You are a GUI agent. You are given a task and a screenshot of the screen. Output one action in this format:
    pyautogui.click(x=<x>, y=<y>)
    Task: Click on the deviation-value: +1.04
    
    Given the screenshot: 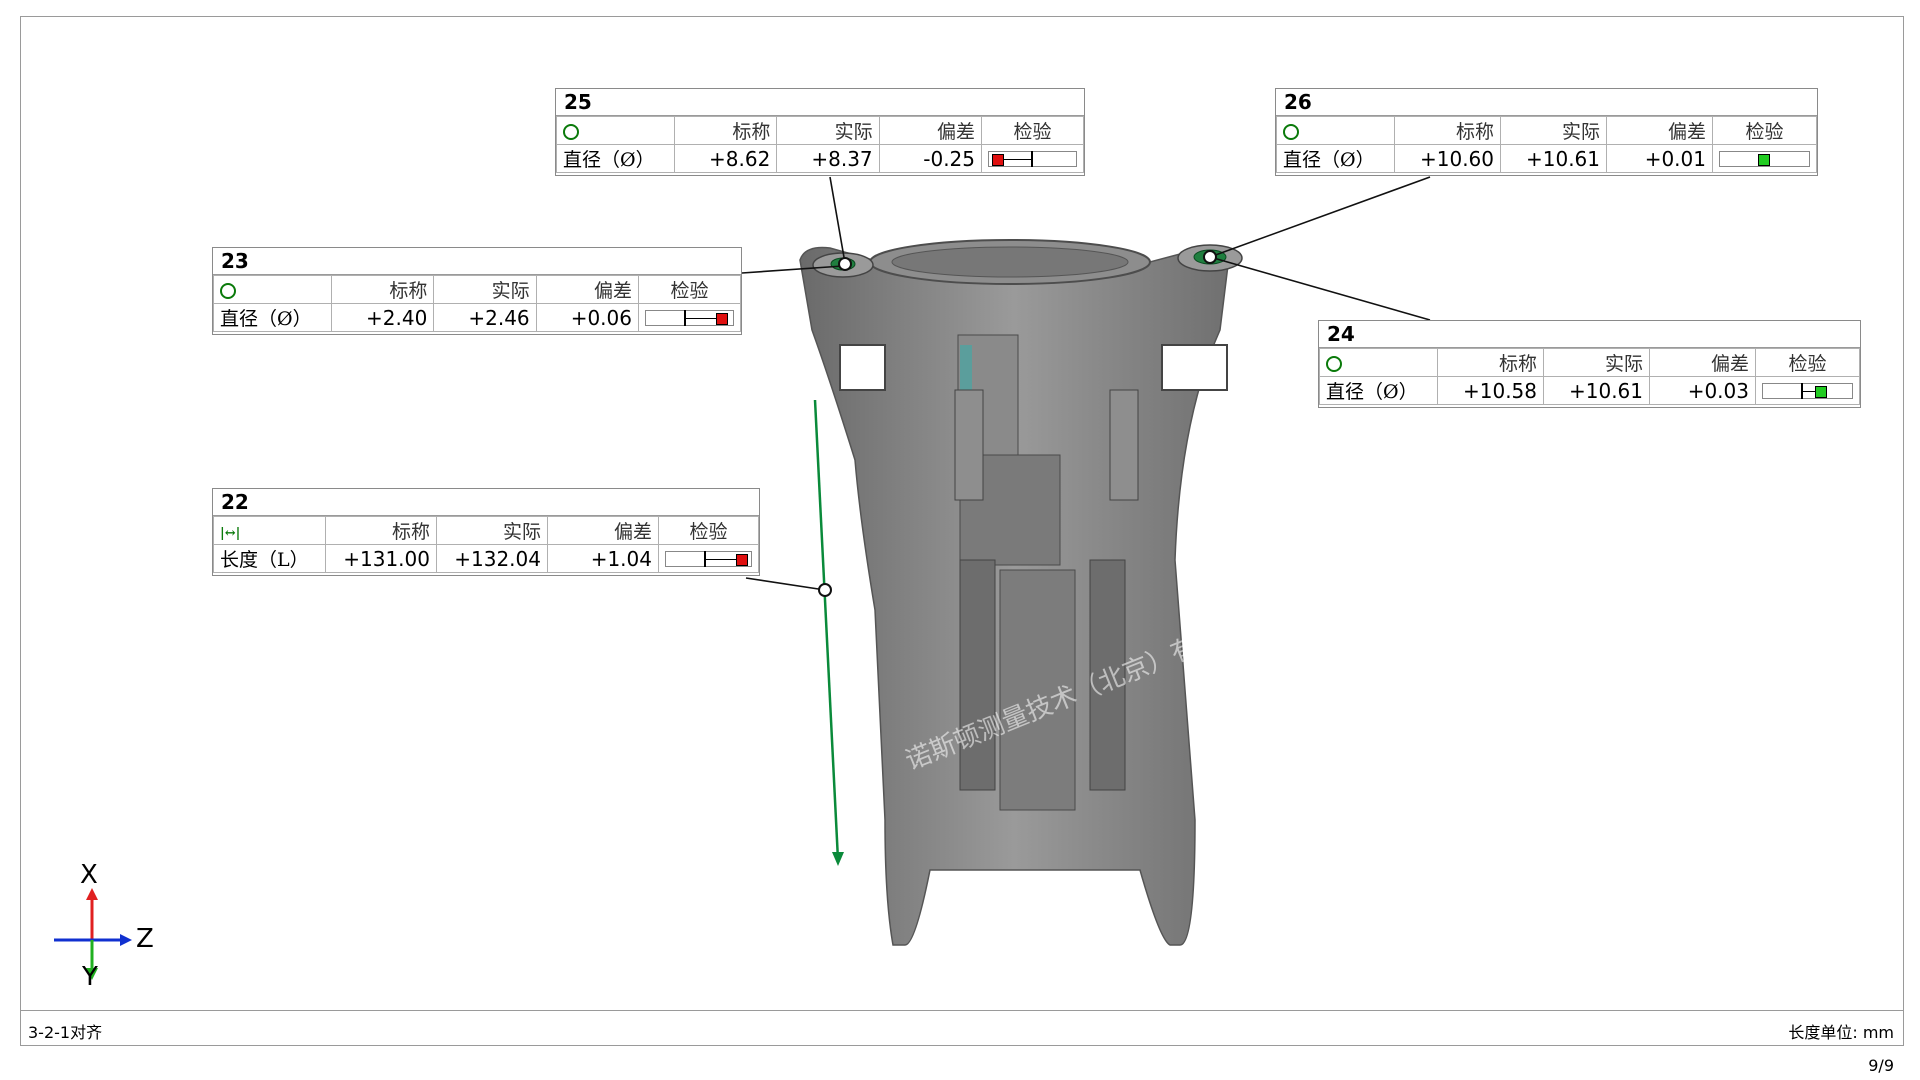 What is the action you would take?
    pyautogui.click(x=603, y=558)
    